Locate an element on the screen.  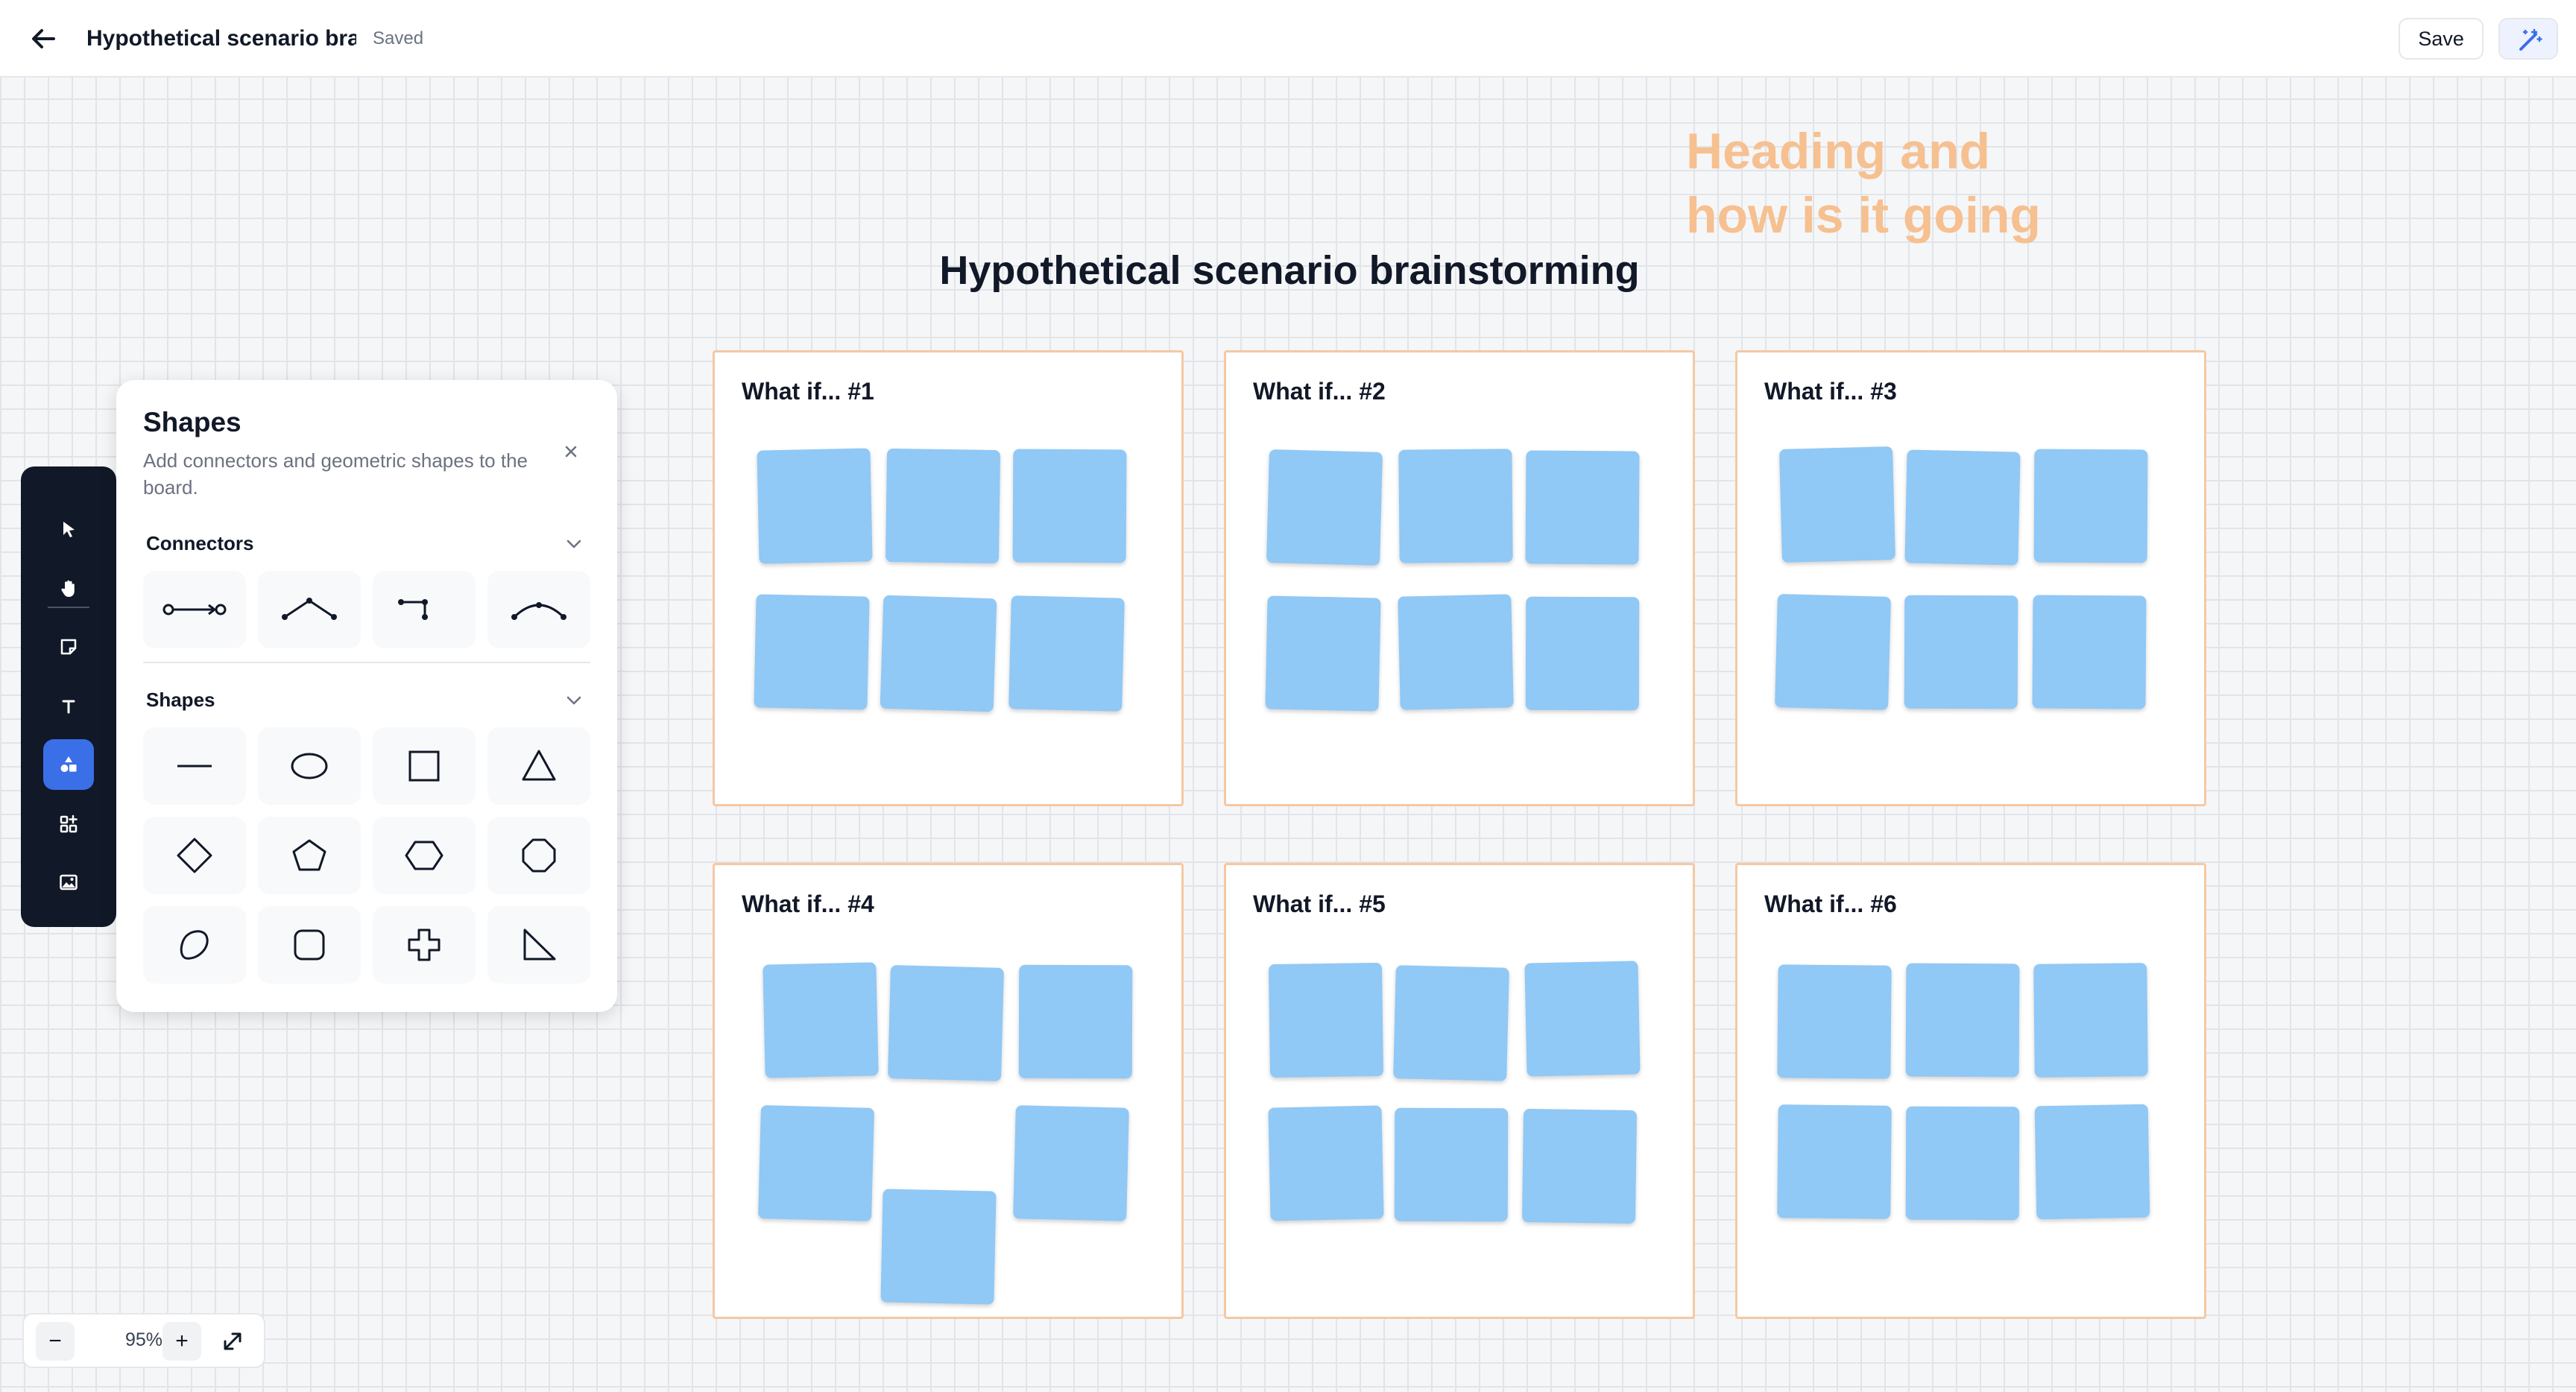
cross-icon is located at coordinates (424, 944).